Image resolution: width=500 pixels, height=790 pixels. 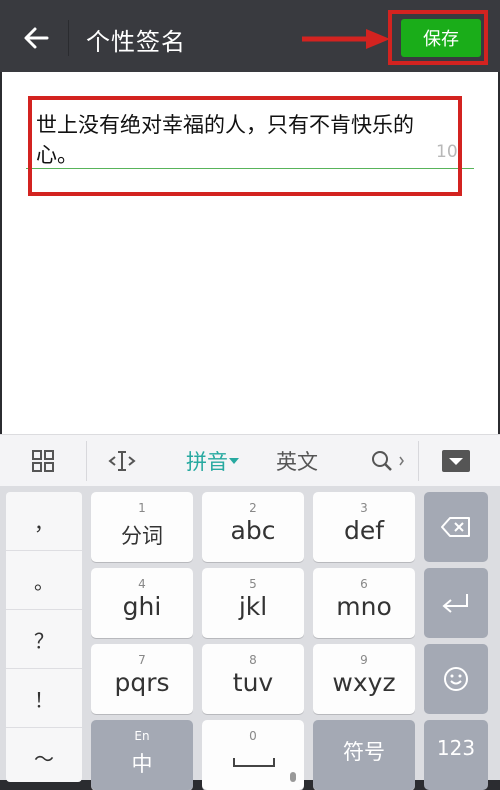 What do you see at coordinates (253, 660) in the screenshot?
I see `key-number: 8` at bounding box center [253, 660].